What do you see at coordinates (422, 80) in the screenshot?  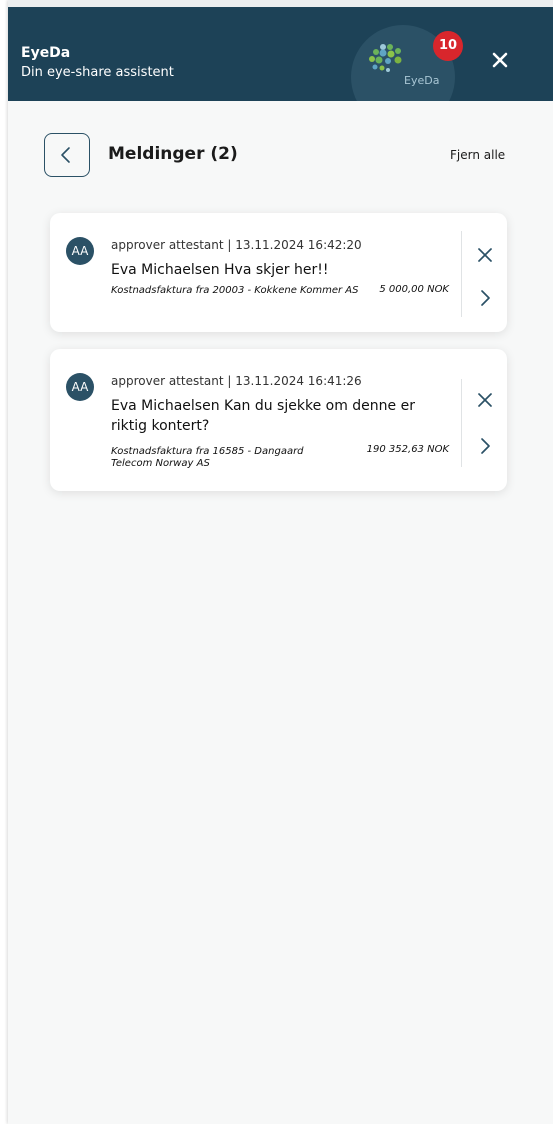 I see `logo-text: EyeDa` at bounding box center [422, 80].